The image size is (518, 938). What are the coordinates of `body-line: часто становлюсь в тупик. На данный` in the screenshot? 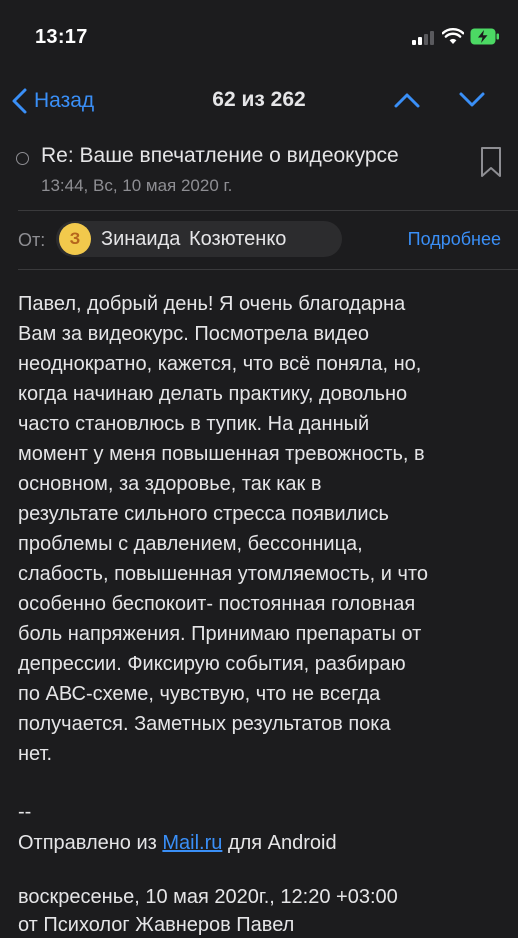 It's located at (194, 424).